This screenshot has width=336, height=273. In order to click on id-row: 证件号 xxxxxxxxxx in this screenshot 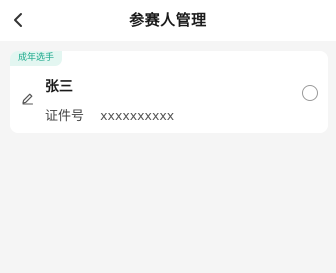, I will do `click(109, 114)`.